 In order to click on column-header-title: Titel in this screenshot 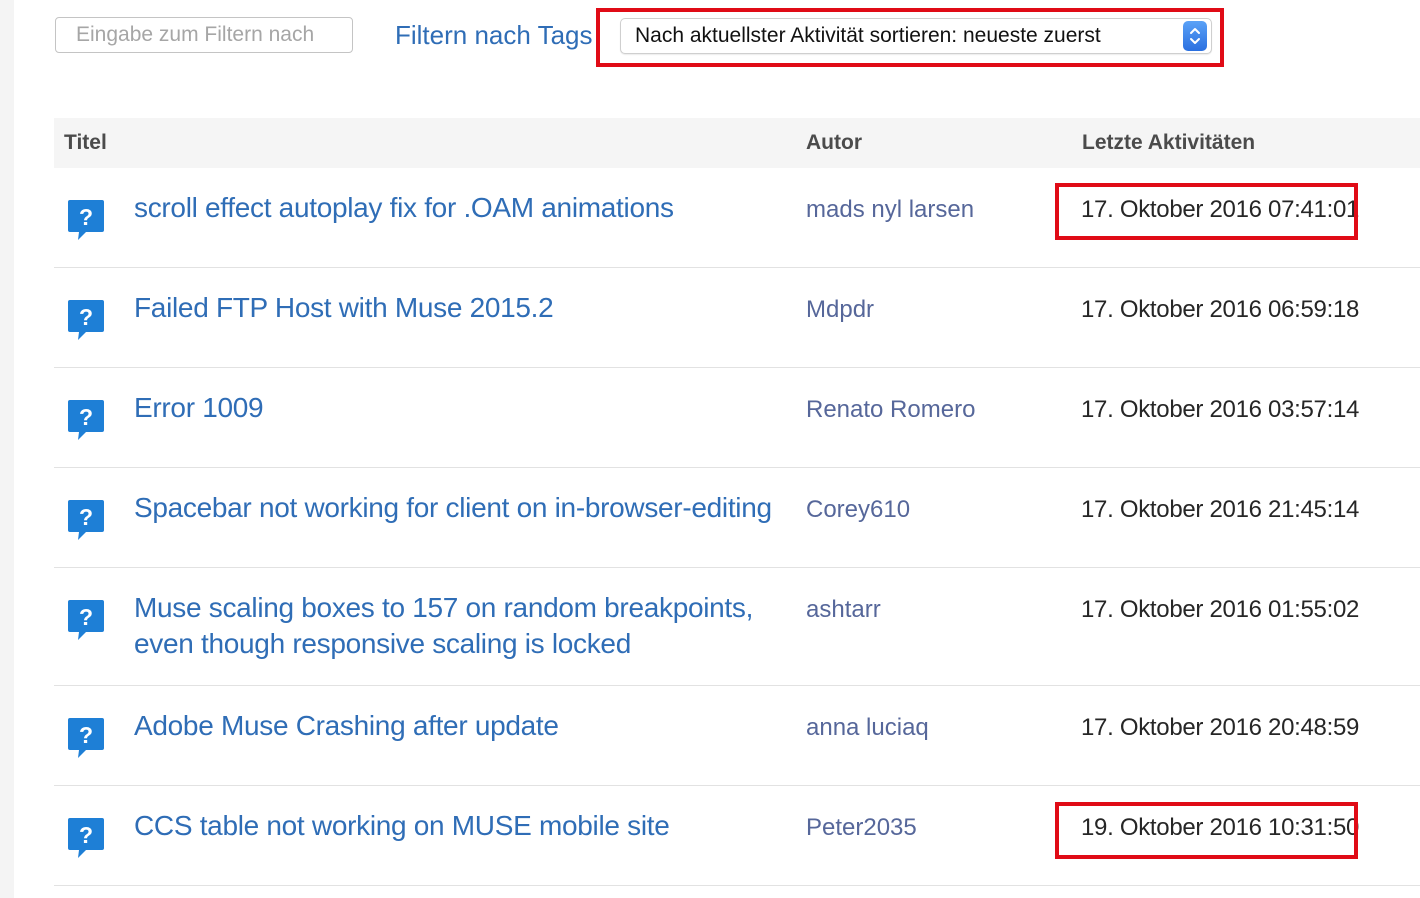, I will do `click(85, 143)`.